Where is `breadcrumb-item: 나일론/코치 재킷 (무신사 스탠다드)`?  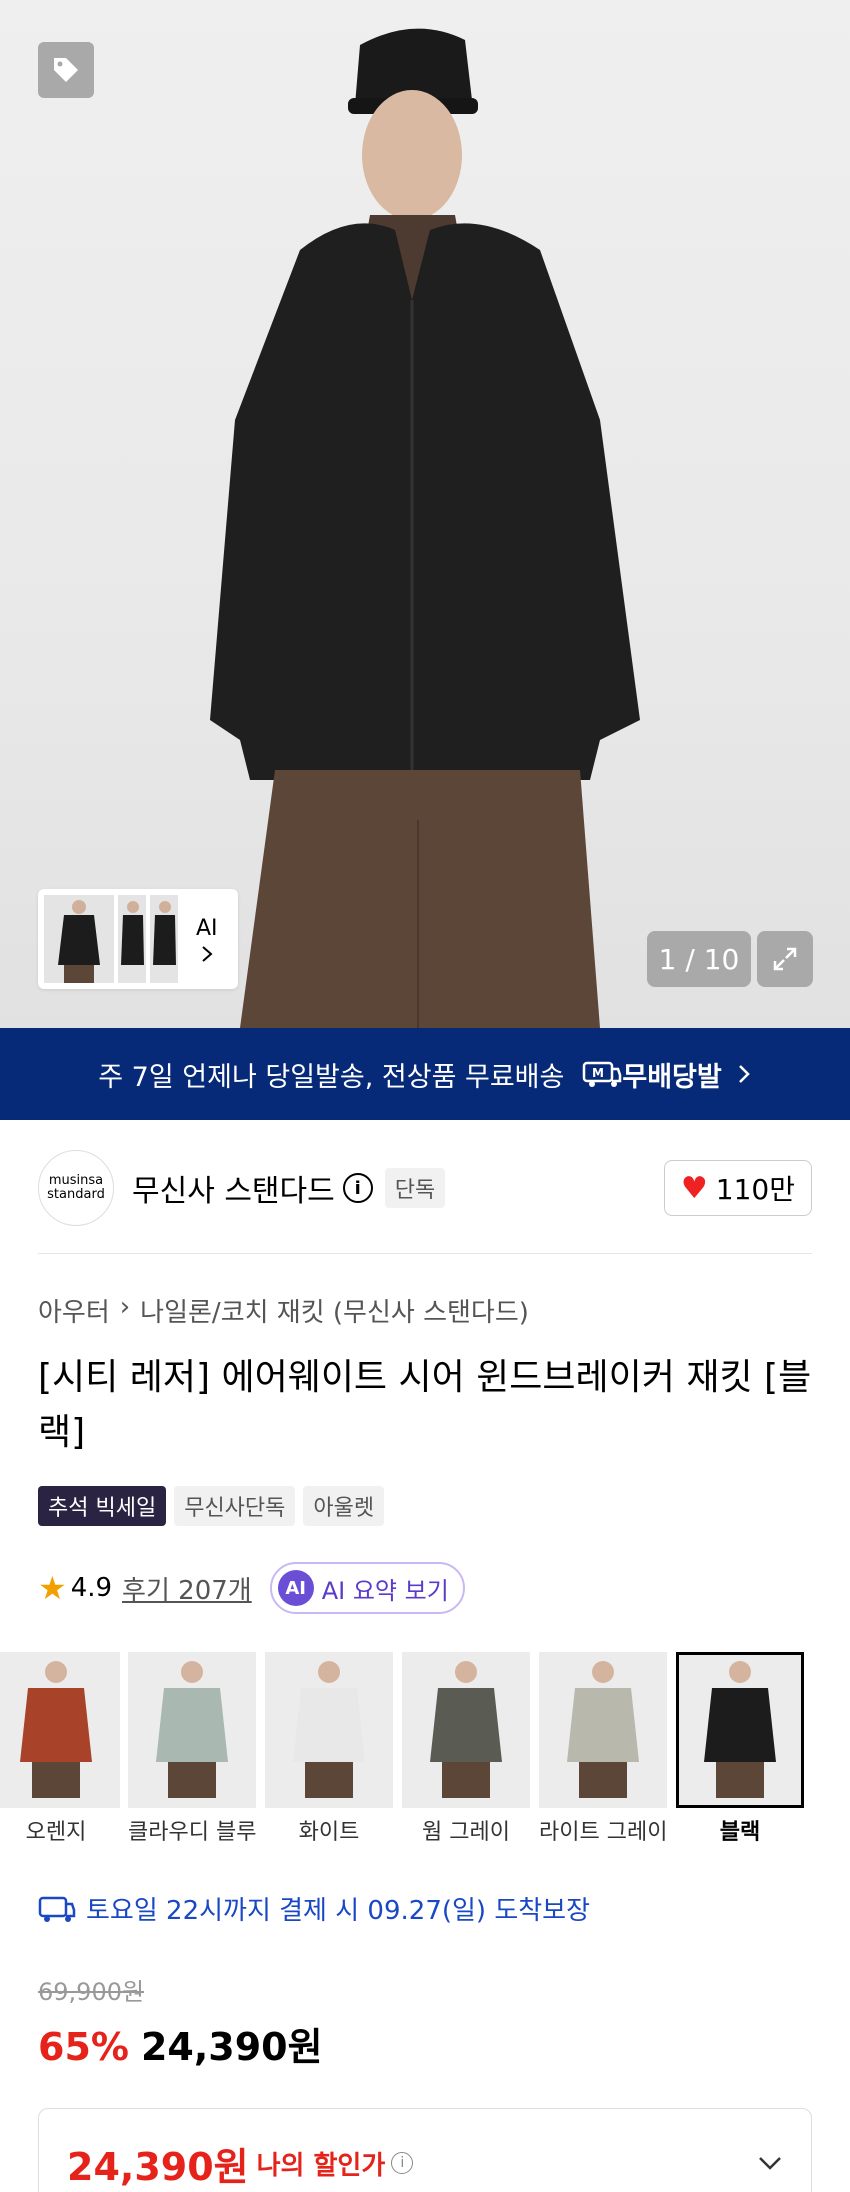
breadcrumb-item: 나일론/코치 재킷 (무신사 스탠다드) is located at coordinates (334, 1310).